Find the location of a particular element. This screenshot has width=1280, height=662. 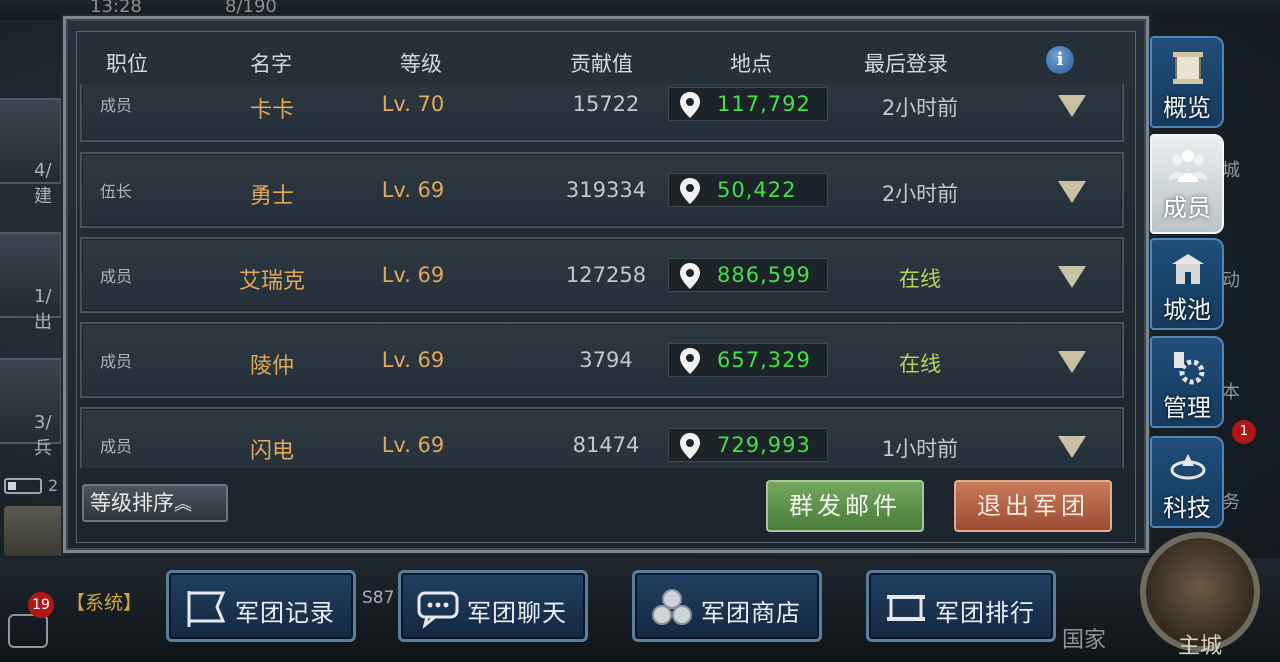

member-row: 成员 卡卡 Lv. 70 15722 117,792 2小时前 is located at coordinates (602, 113).